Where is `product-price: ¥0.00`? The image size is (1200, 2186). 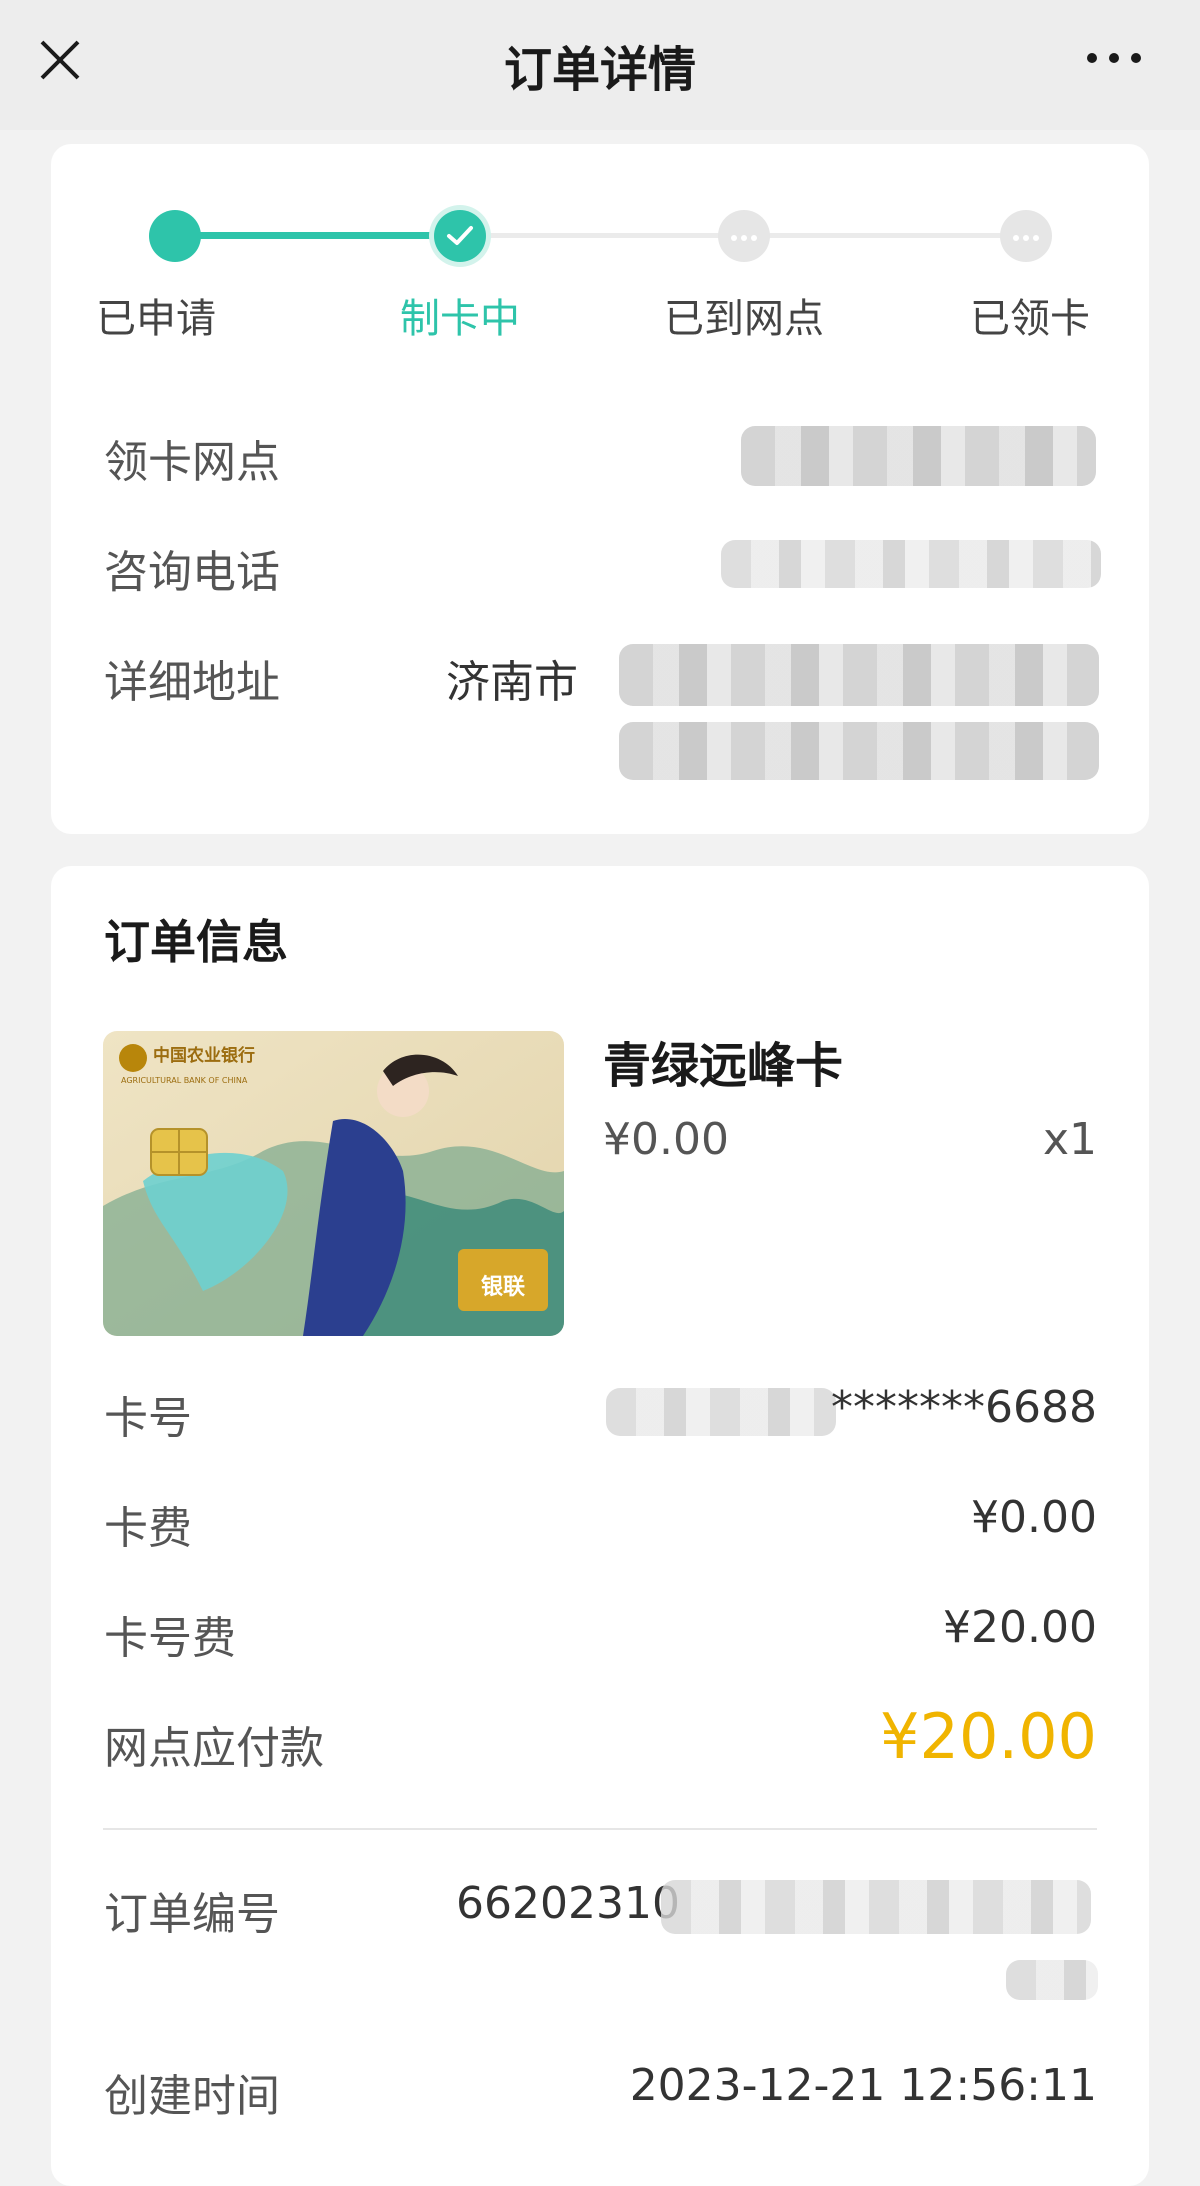 product-price: ¥0.00 is located at coordinates (666, 1139).